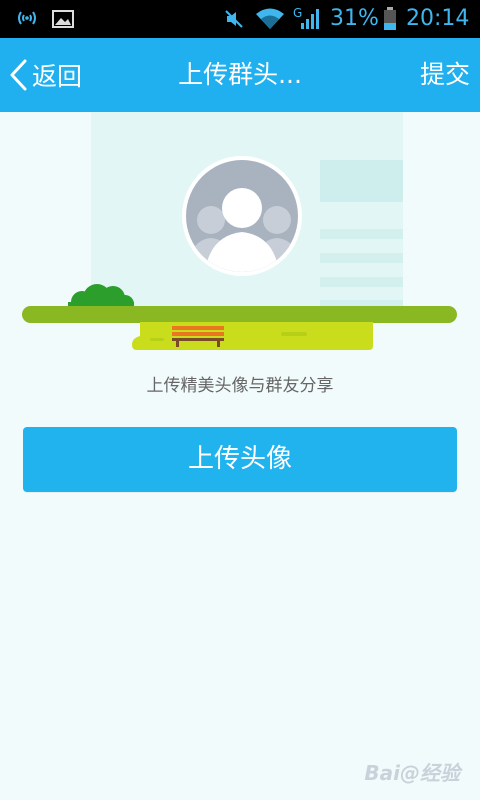 The image size is (480, 800). What do you see at coordinates (390, 19) in the screenshot?
I see `battery-icon` at bounding box center [390, 19].